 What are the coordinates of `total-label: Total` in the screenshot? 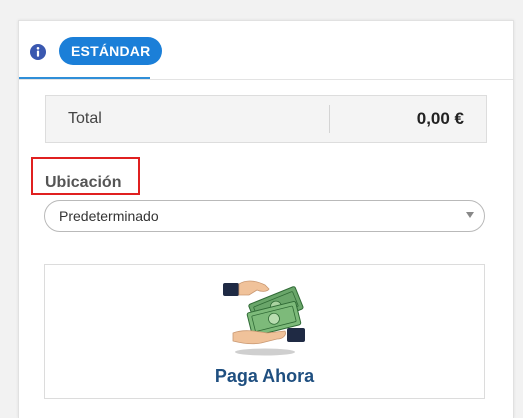 It's located at (85, 118).